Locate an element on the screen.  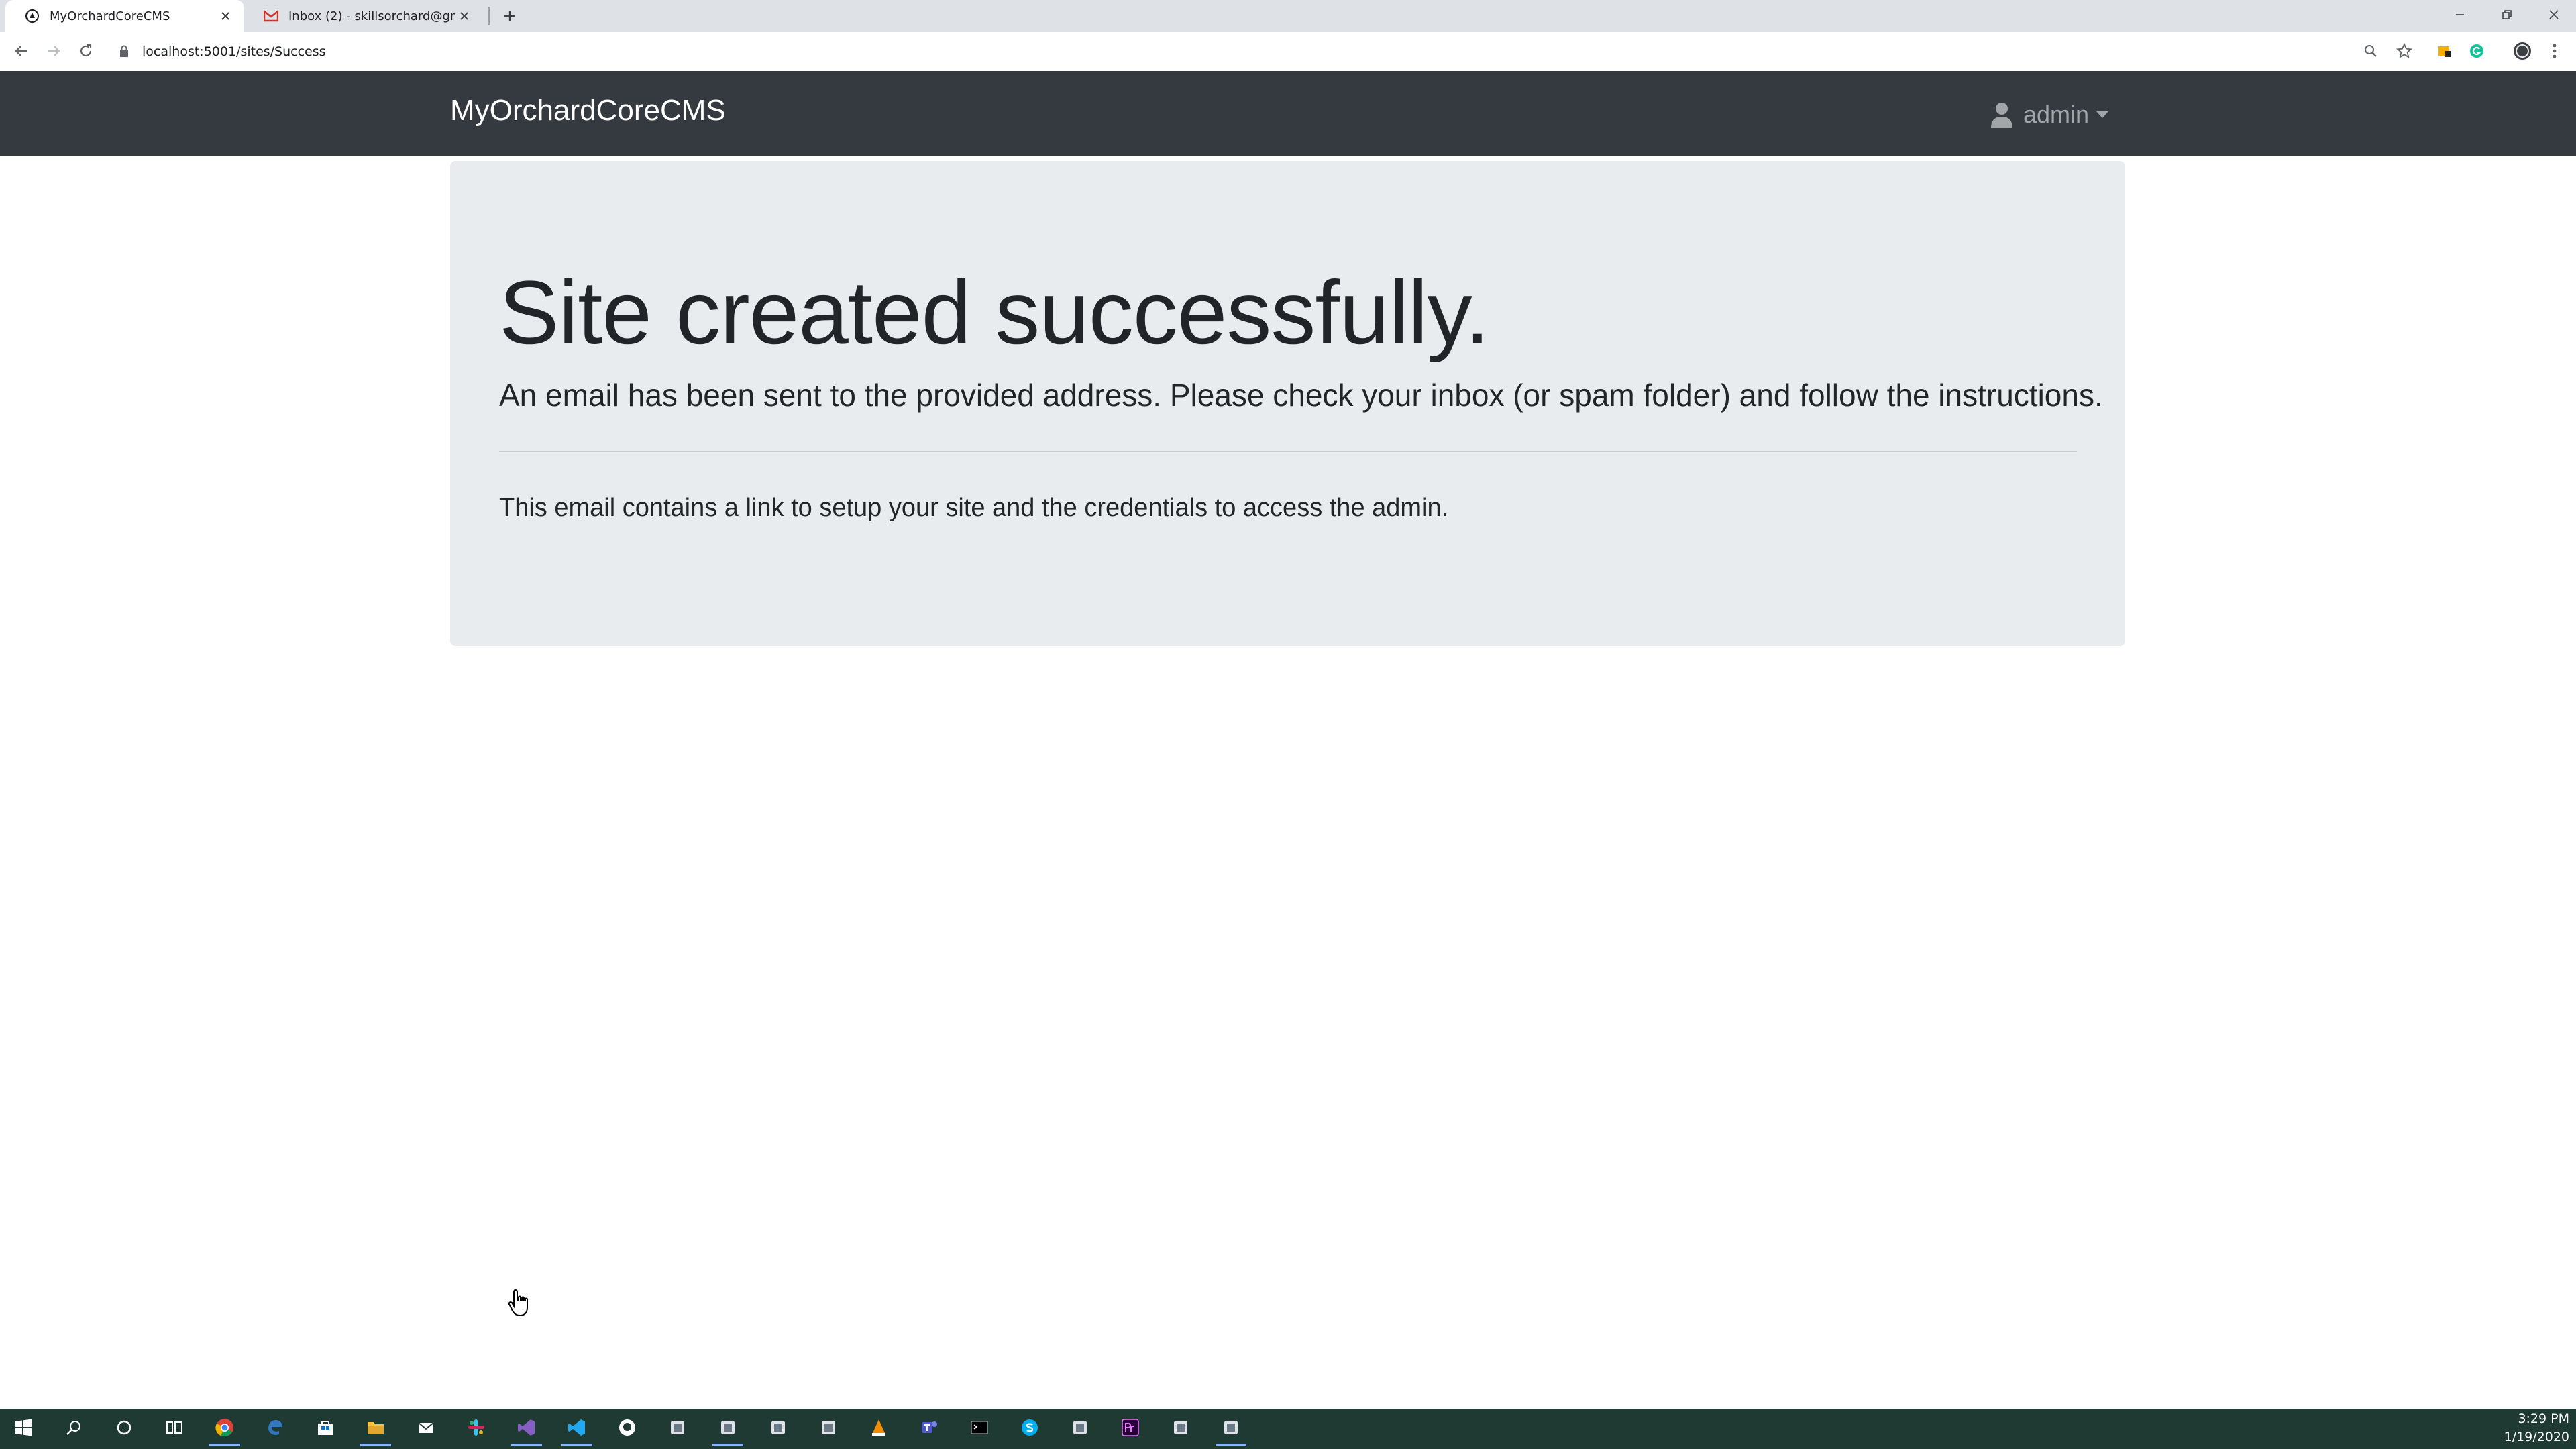
menu-button is located at coordinates (2554, 51).